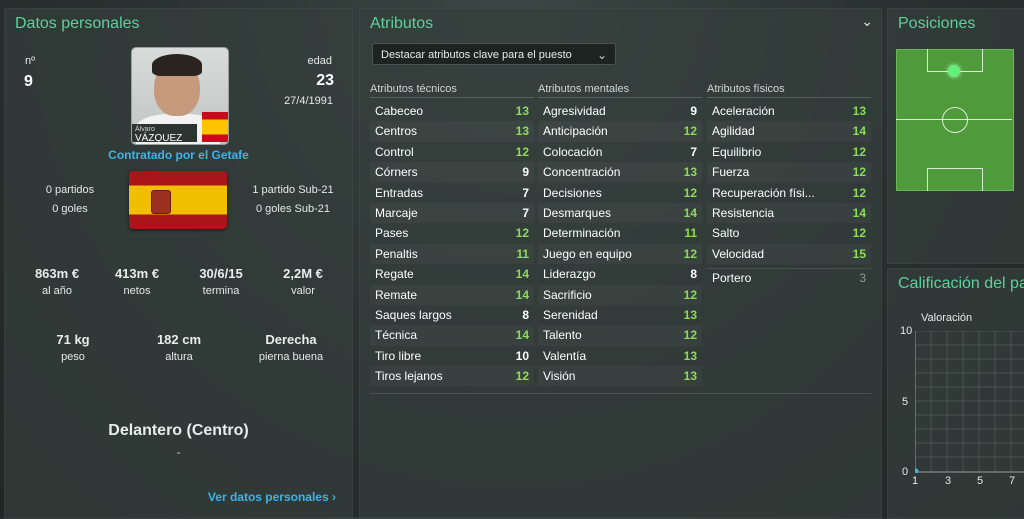  What do you see at coordinates (789, 172) in the screenshot?
I see `attribute-row: Fuerza 12` at bounding box center [789, 172].